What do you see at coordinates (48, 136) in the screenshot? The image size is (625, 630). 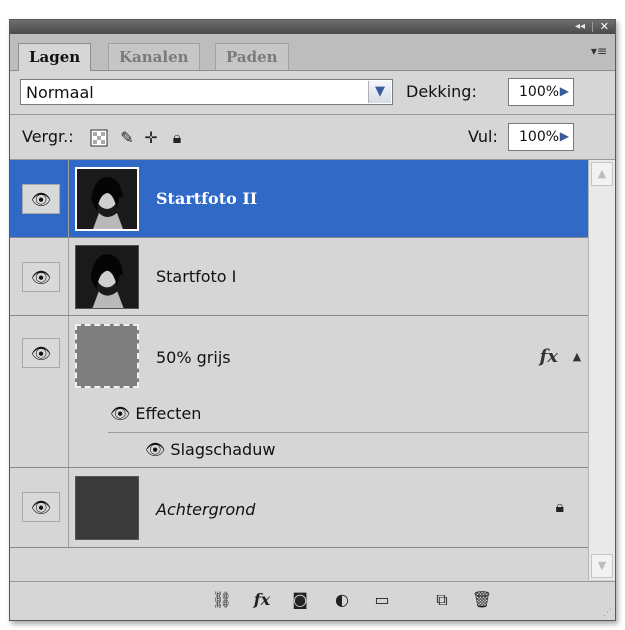 I see `lock-label: Vergr.:` at bounding box center [48, 136].